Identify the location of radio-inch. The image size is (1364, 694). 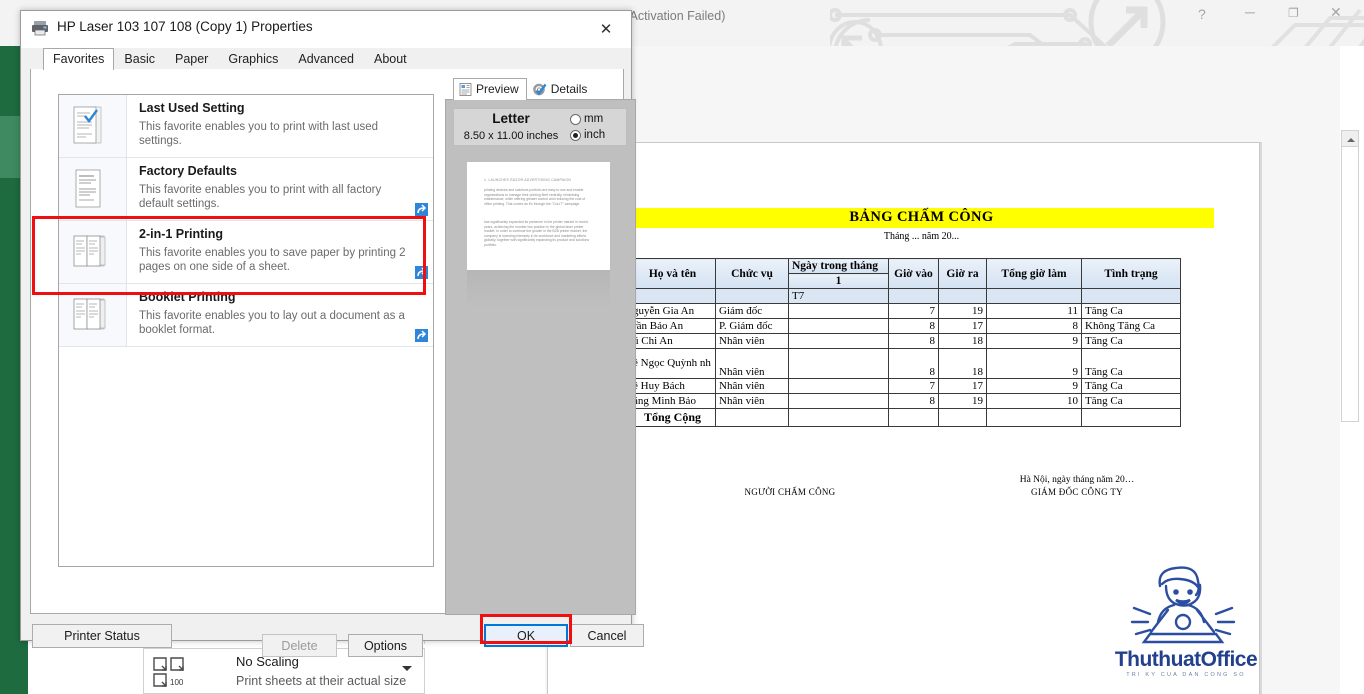
(575, 135).